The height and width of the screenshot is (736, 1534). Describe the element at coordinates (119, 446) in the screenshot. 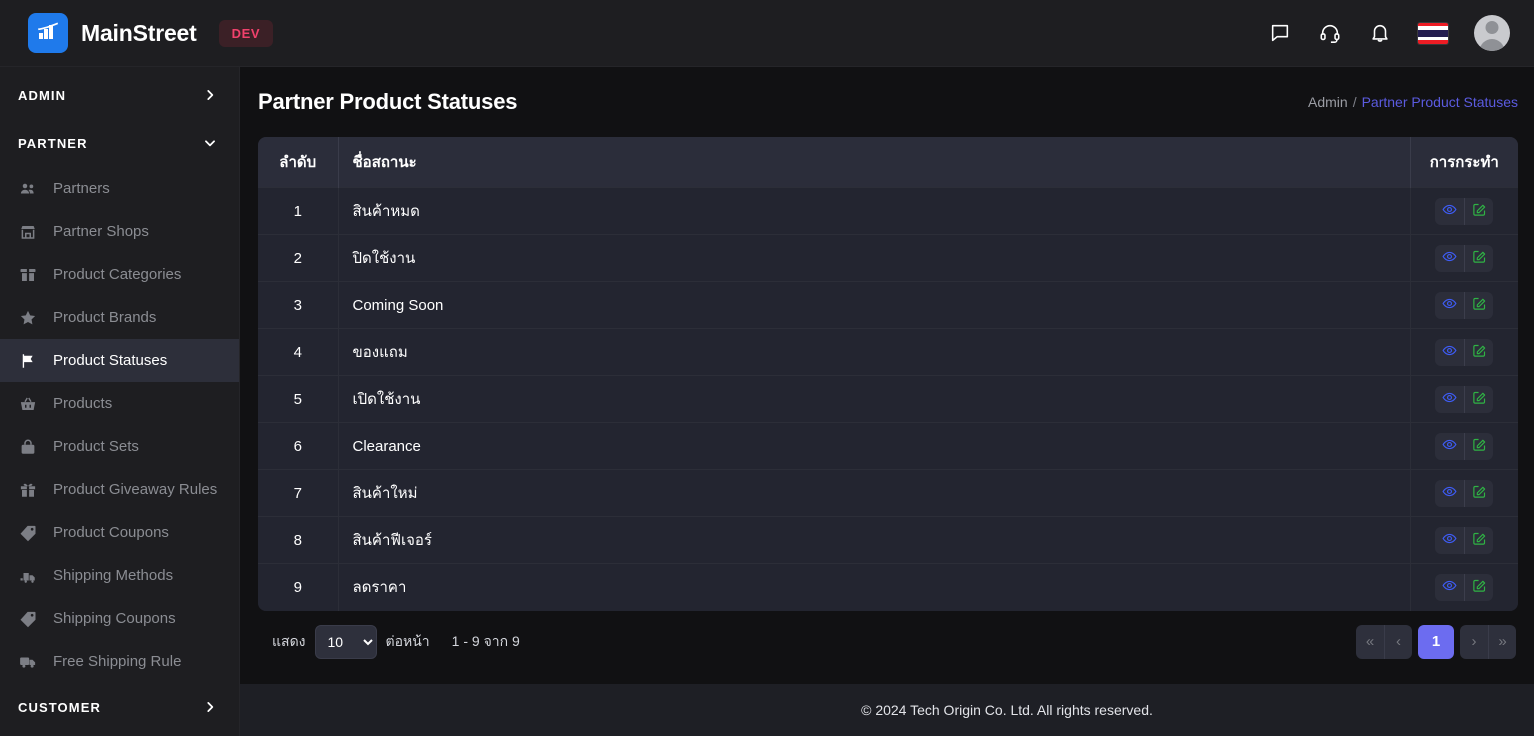

I see `sidebar-item-product-sets: Product Sets` at that location.